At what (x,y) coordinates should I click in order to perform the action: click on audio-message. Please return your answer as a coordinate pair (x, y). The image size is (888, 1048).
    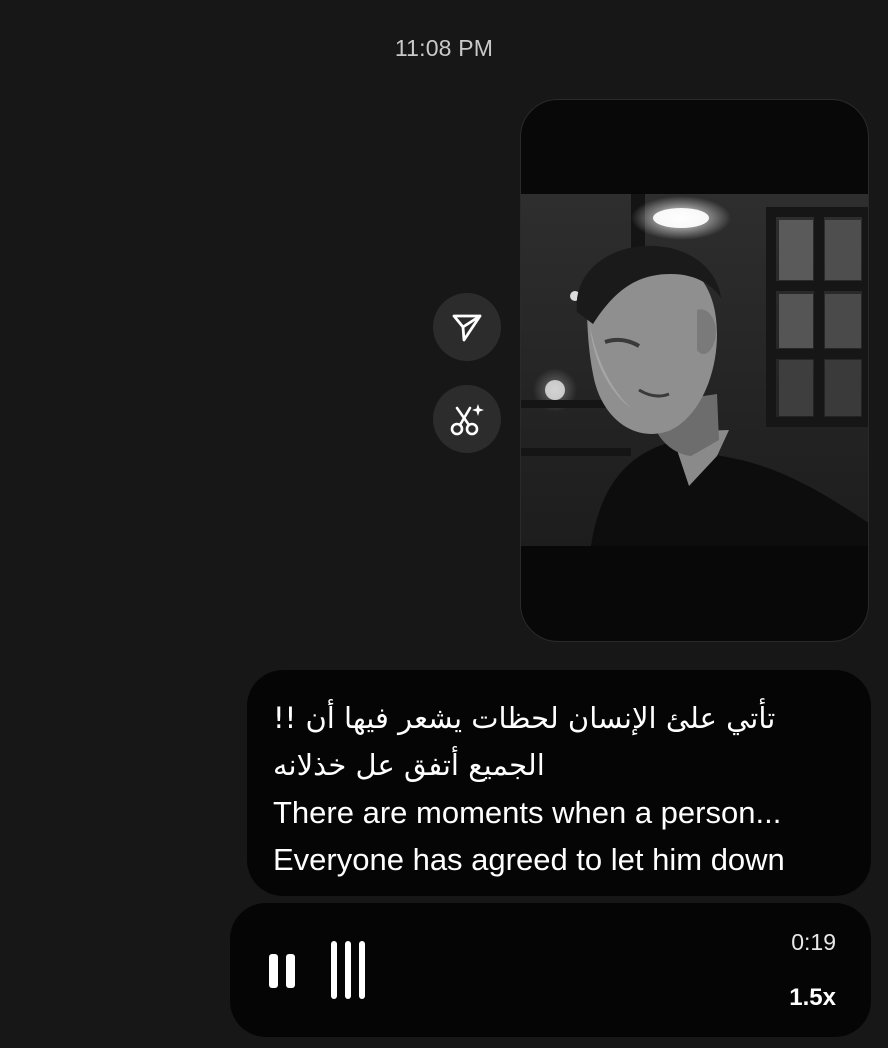
    Looking at the image, I should click on (550, 970).